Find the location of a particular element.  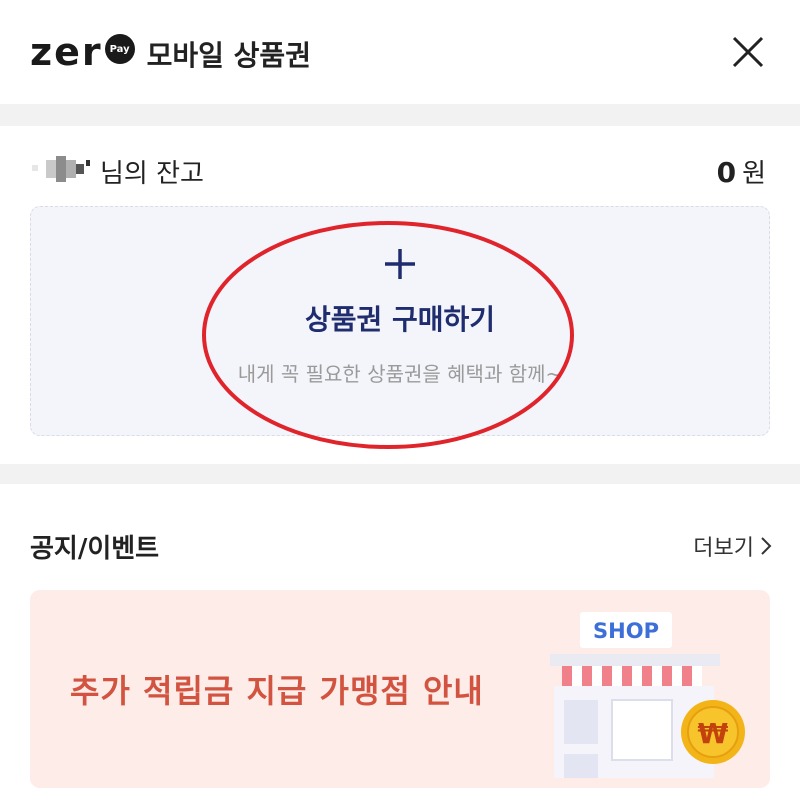

balance-currency: 원 is located at coordinates (754, 174).